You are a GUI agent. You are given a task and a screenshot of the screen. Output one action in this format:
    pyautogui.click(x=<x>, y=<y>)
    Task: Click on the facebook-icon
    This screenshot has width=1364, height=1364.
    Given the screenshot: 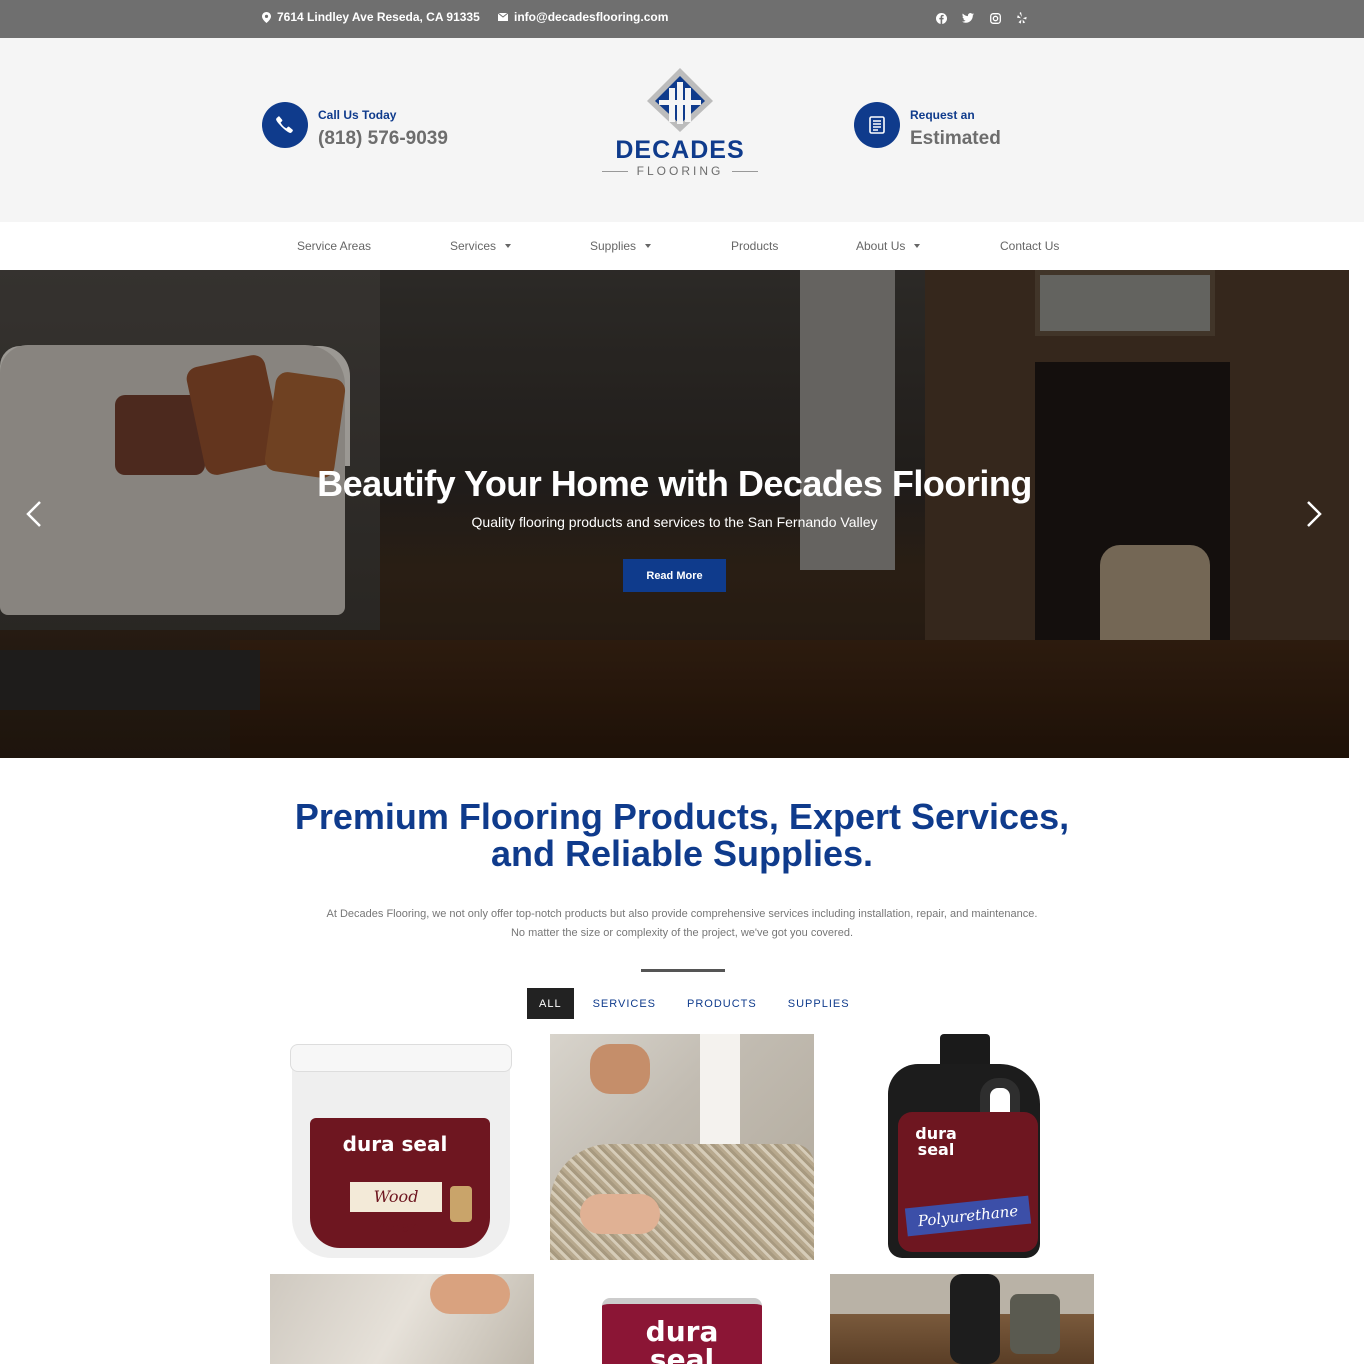 What is the action you would take?
    pyautogui.click(x=941, y=18)
    